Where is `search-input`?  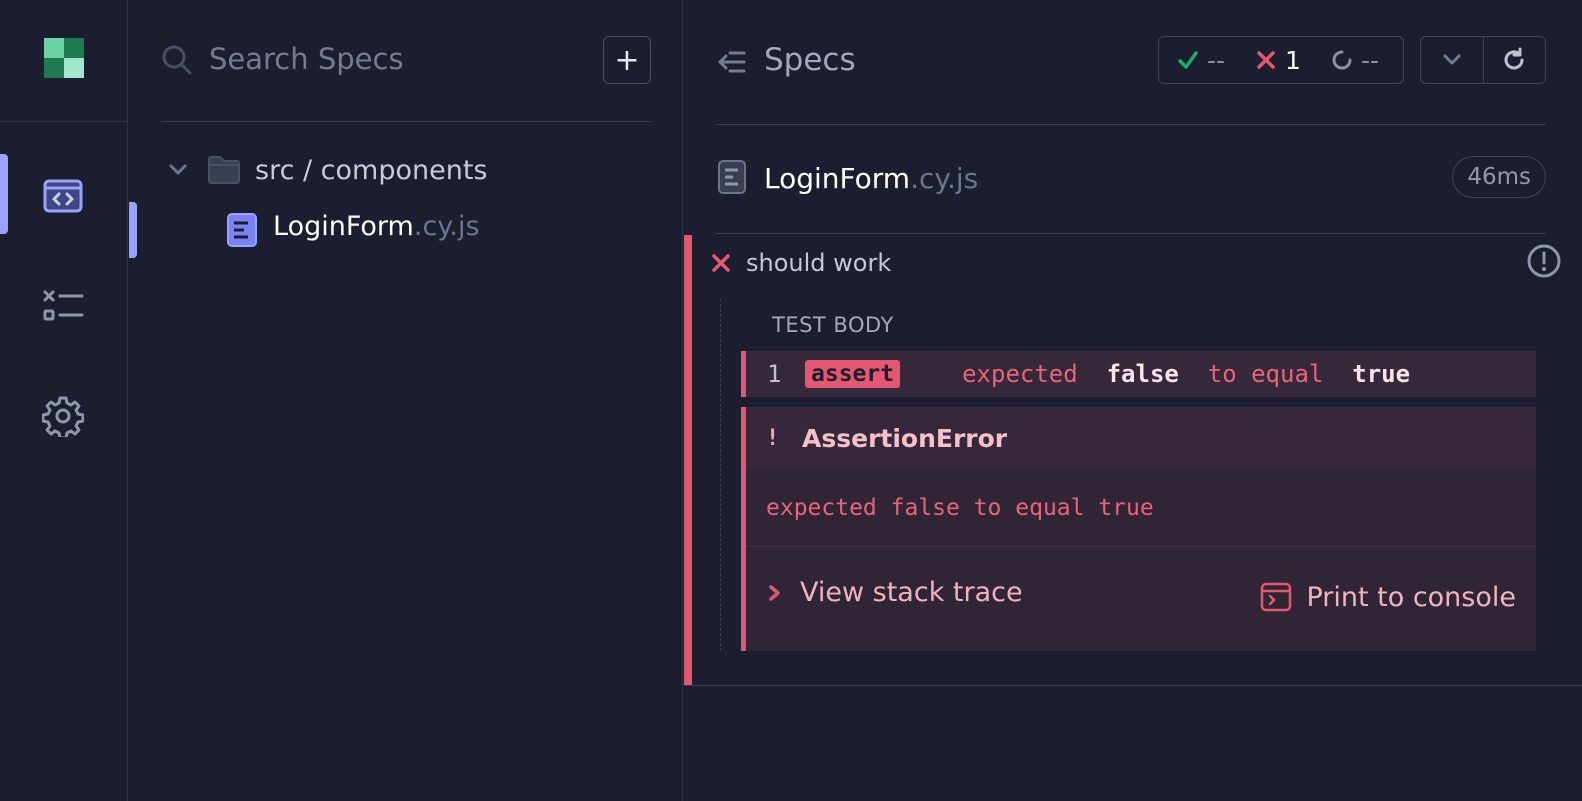 search-input is located at coordinates (399, 59).